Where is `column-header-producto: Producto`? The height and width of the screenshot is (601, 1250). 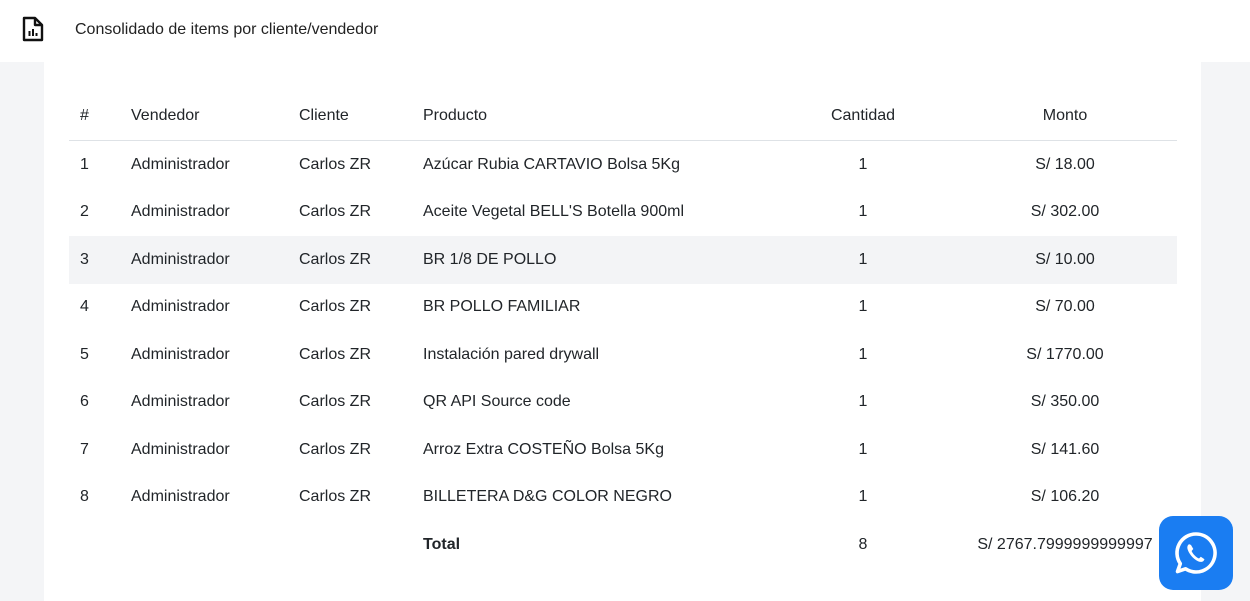 column-header-producto: Producto is located at coordinates (598, 116).